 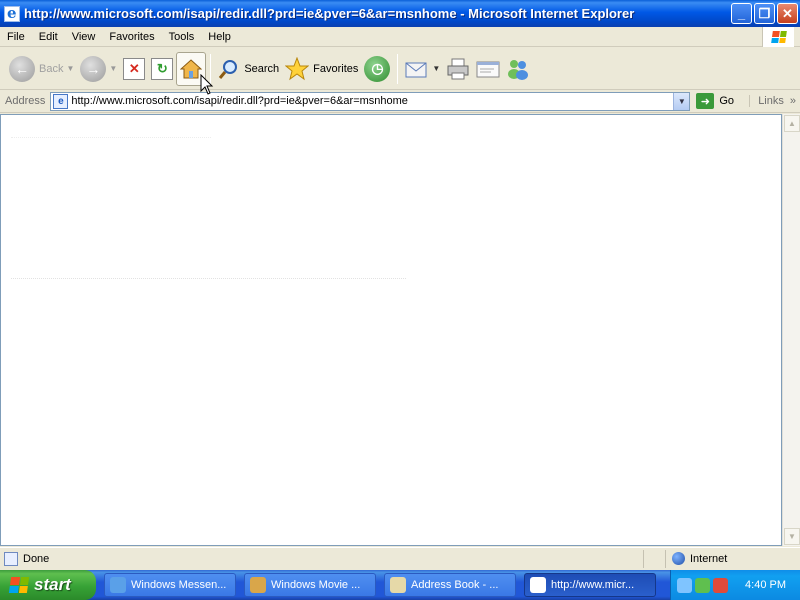 I want to click on search-button: Search, so click(x=248, y=69).